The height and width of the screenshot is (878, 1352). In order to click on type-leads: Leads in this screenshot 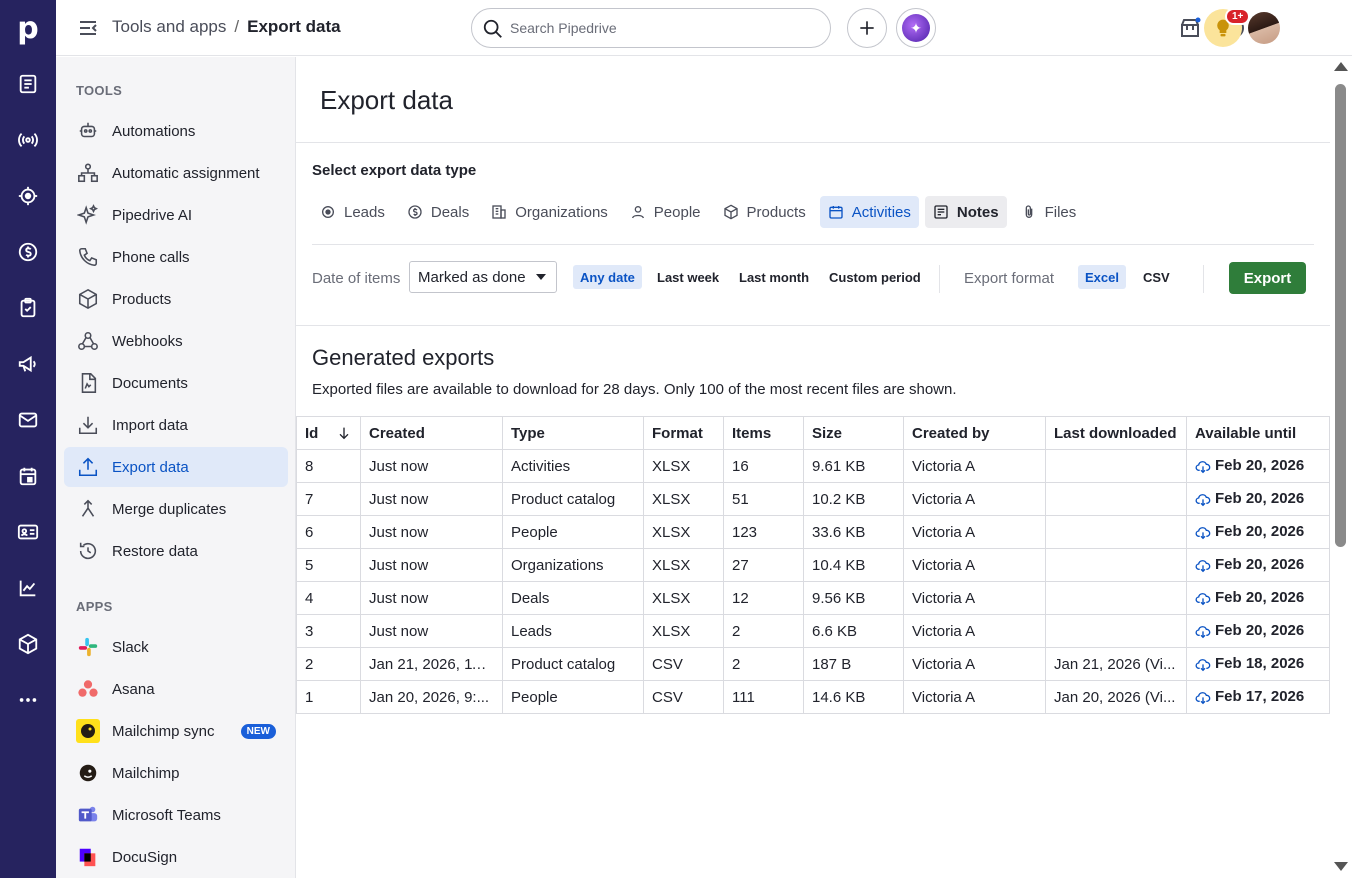, I will do `click(352, 212)`.